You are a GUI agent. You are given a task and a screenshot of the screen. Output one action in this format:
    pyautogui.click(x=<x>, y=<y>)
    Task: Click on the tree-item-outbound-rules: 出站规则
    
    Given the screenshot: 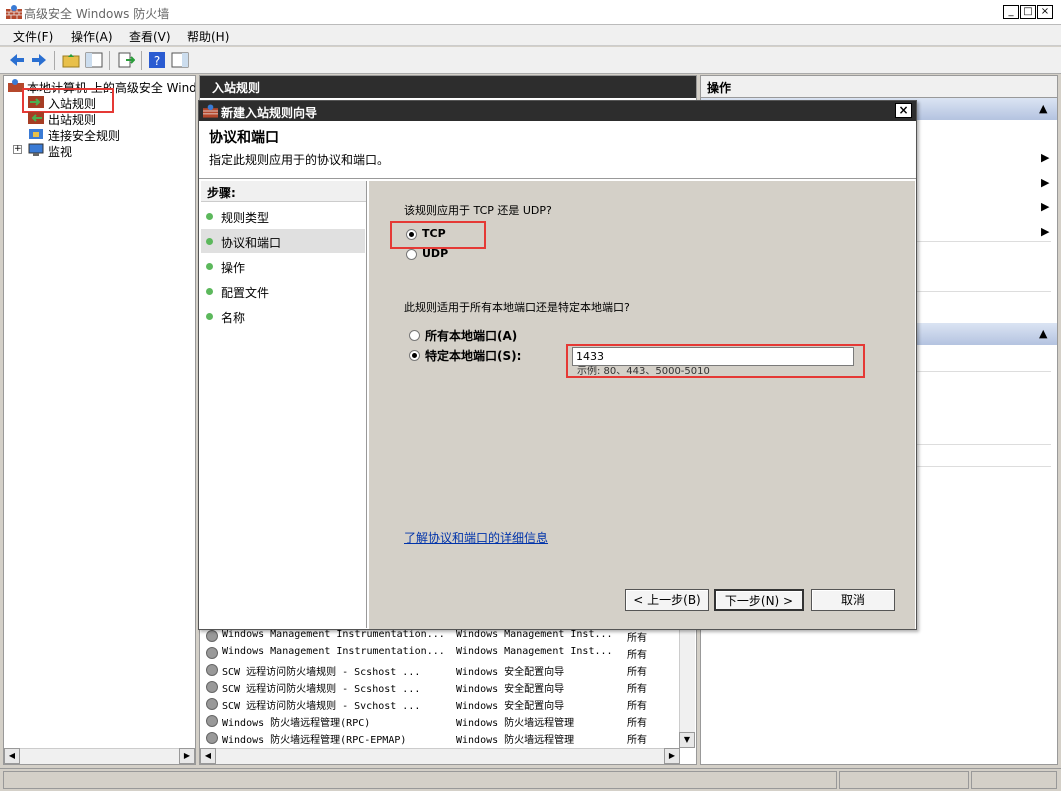 What is the action you would take?
    pyautogui.click(x=72, y=119)
    